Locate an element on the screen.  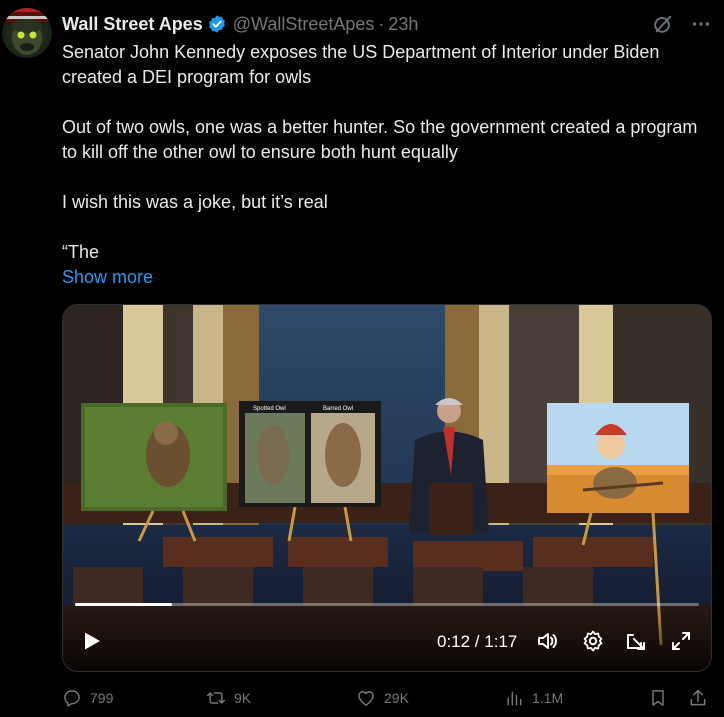
views-button: 1.1M is located at coordinates (533, 698).